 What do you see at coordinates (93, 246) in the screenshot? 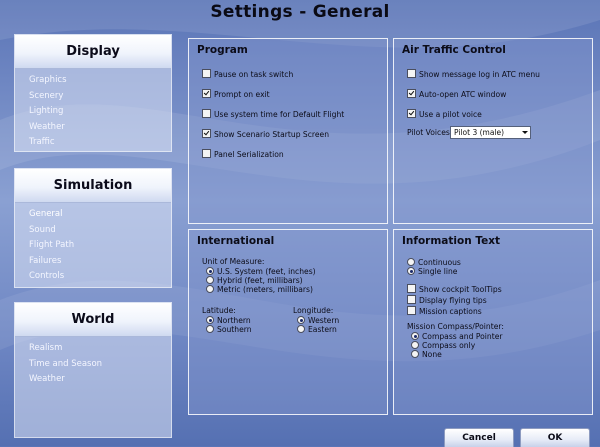
I see `nav-item-flight-path: Flight Path` at bounding box center [93, 246].